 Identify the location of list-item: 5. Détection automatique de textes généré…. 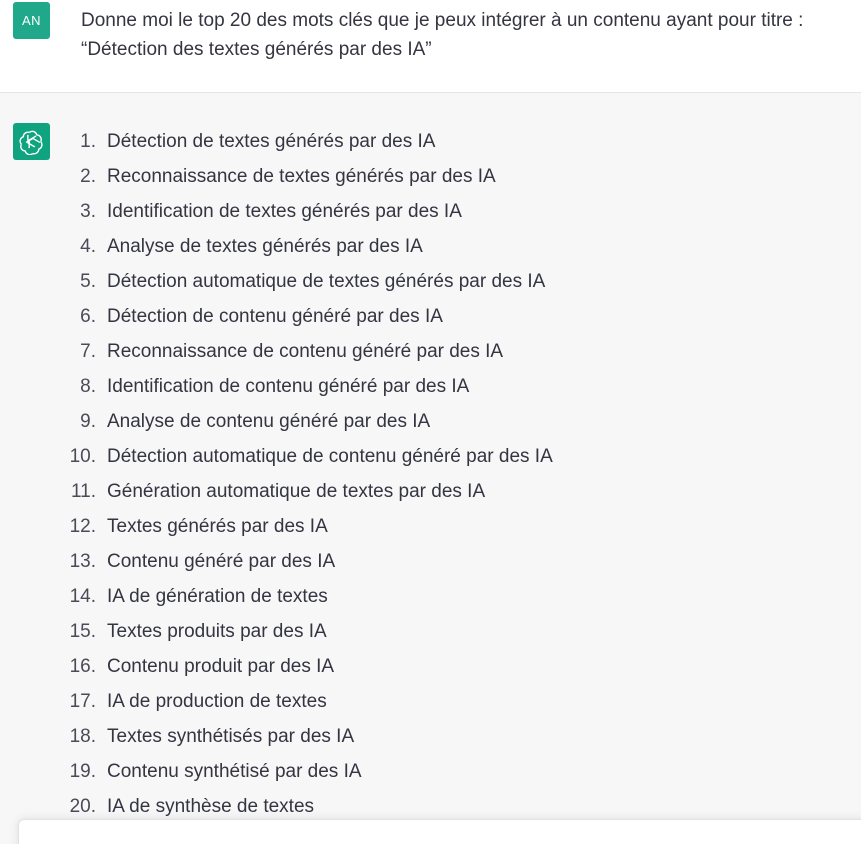
(307, 284).